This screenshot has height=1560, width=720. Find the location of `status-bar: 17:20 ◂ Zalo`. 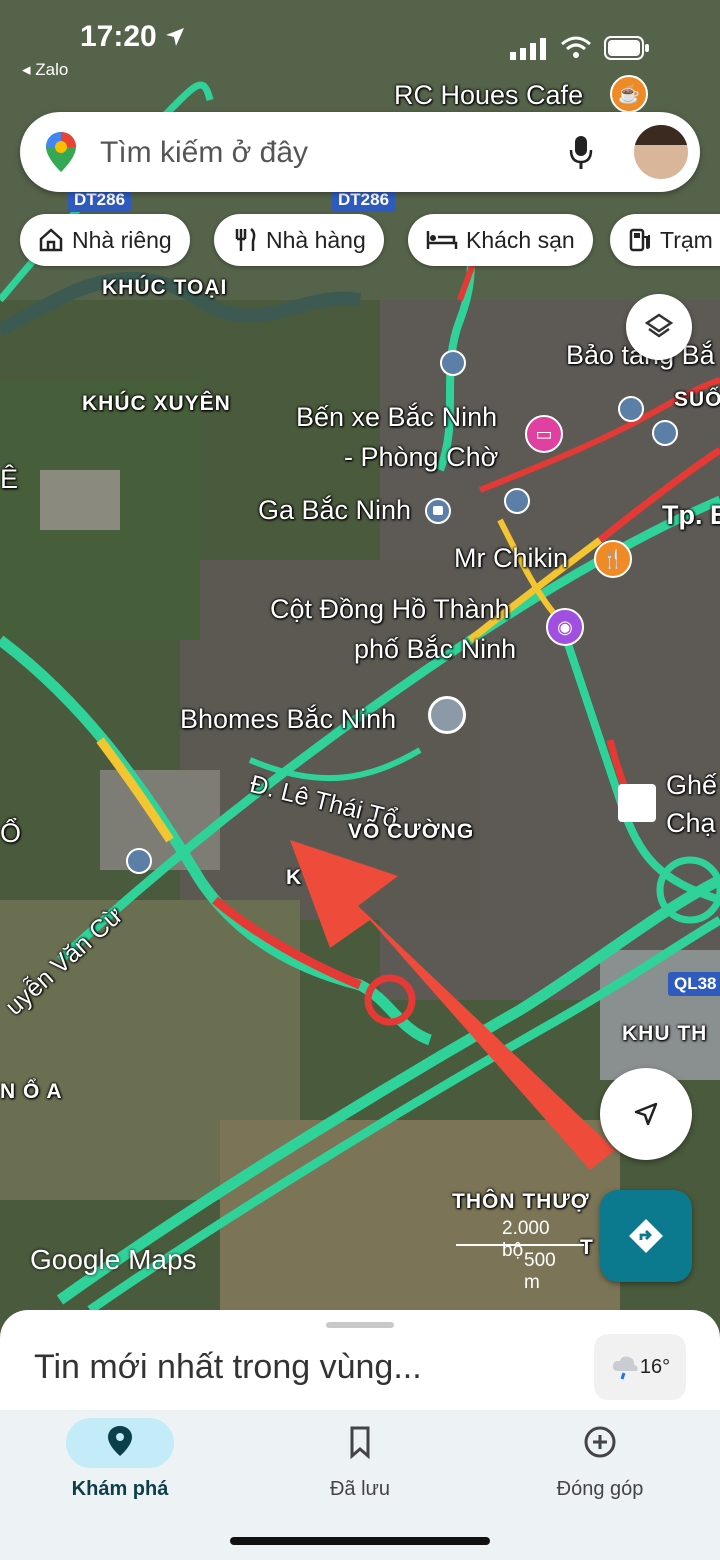

status-bar: 17:20 ◂ Zalo is located at coordinates (360, 43).